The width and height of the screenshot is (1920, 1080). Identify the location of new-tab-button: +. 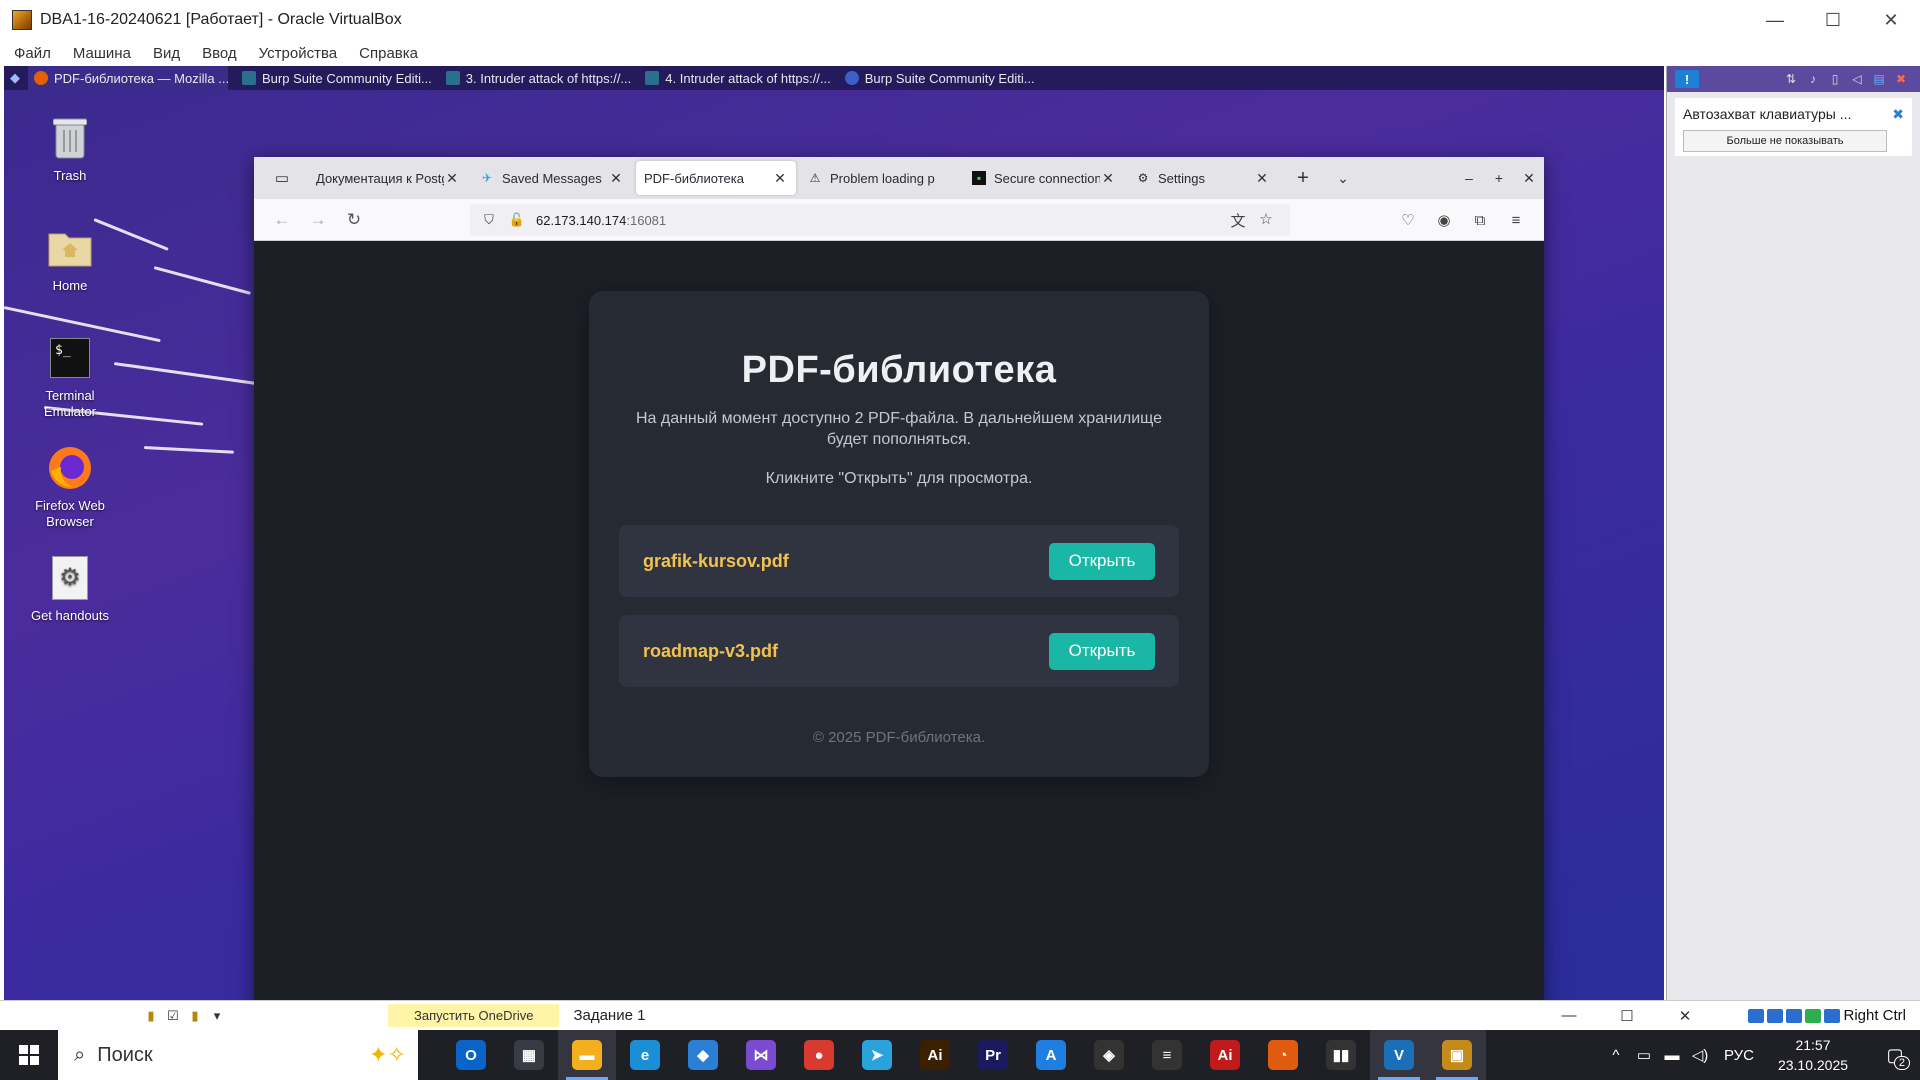
(1303, 178).